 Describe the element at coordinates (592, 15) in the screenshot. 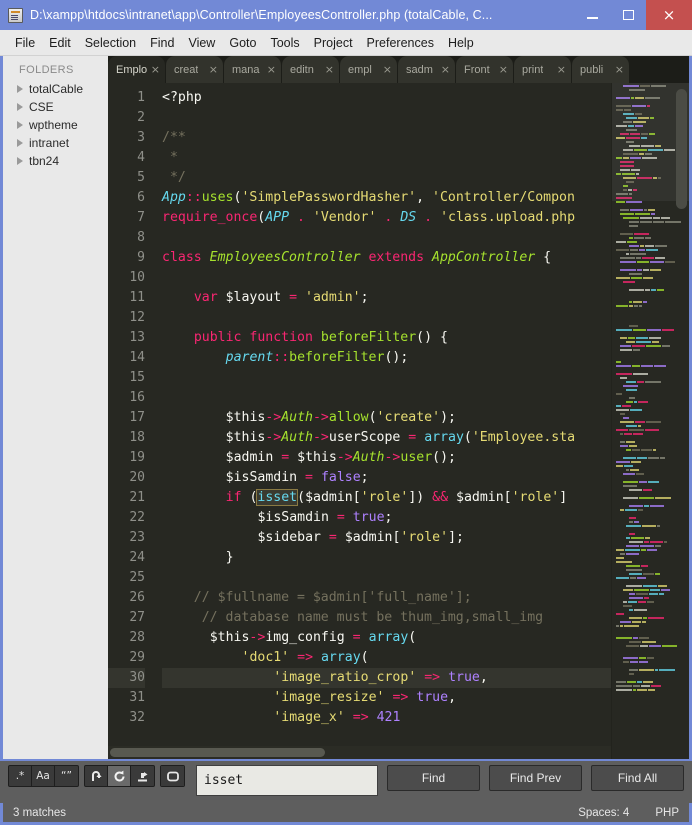

I see `minimize-button` at that location.